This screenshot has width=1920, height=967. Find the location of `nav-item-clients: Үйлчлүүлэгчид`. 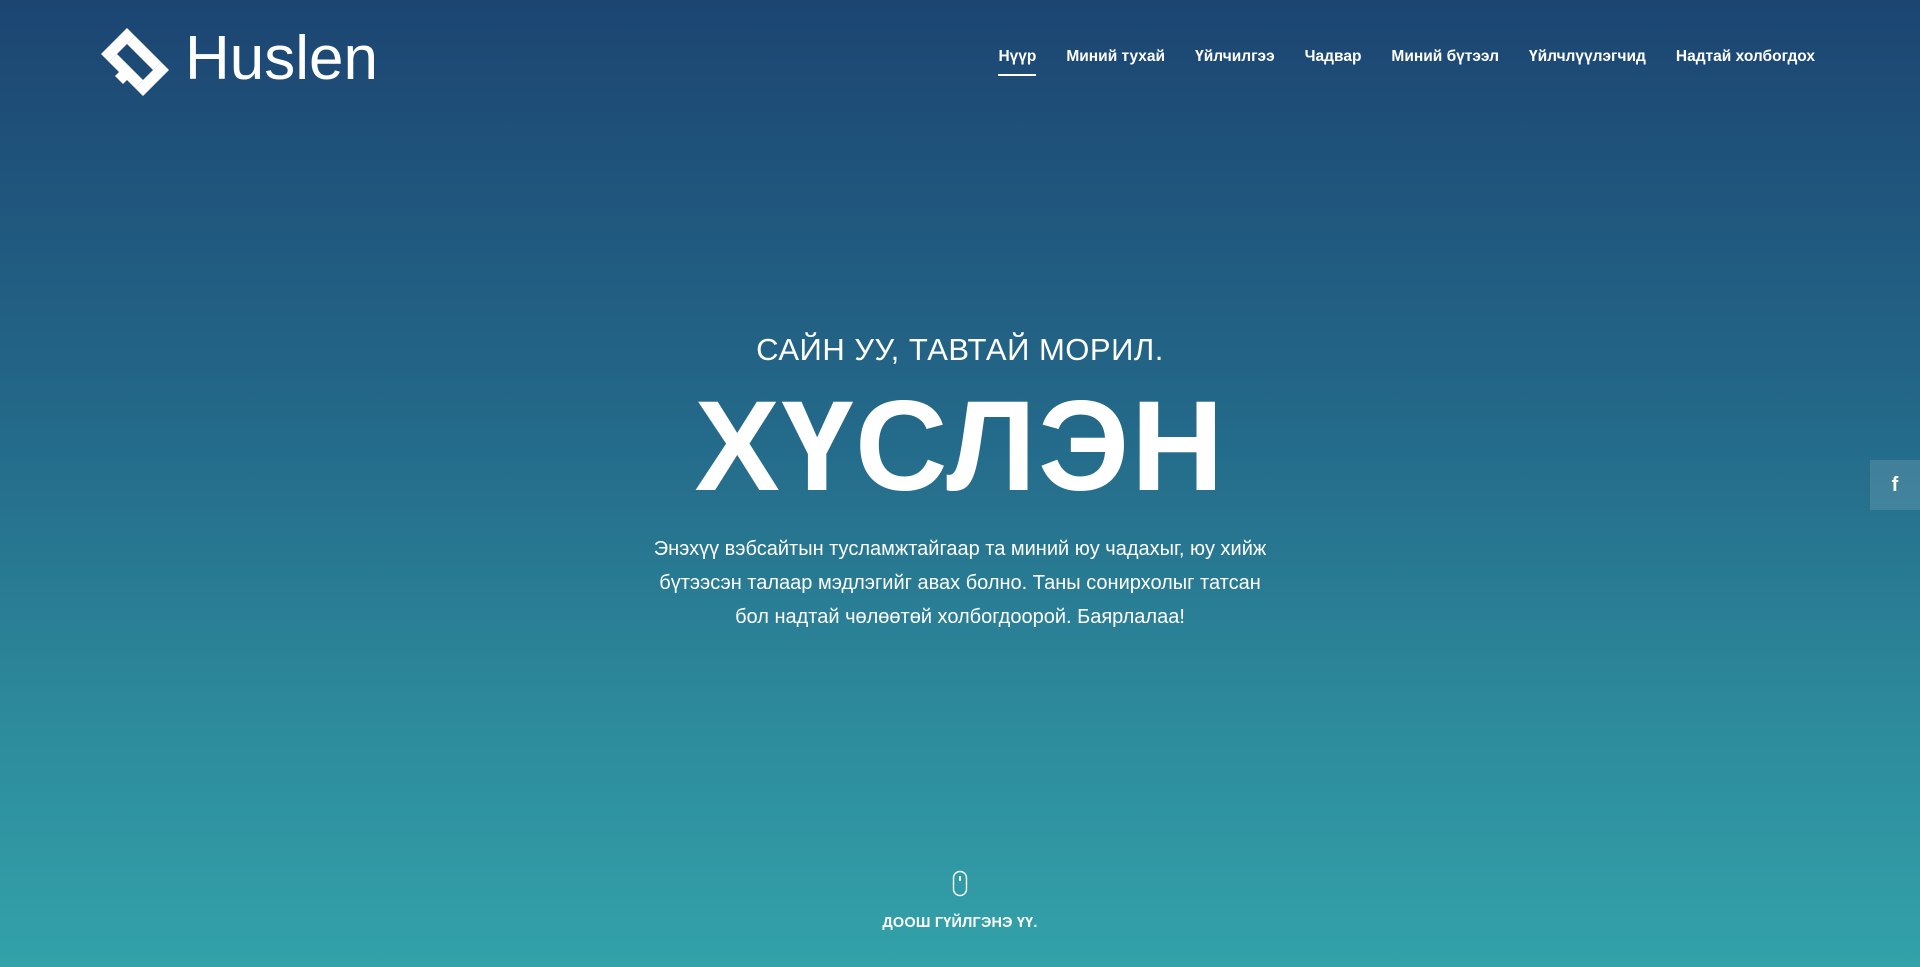

nav-item-clients: Үйлчлүүлэгчид is located at coordinates (1587, 57).